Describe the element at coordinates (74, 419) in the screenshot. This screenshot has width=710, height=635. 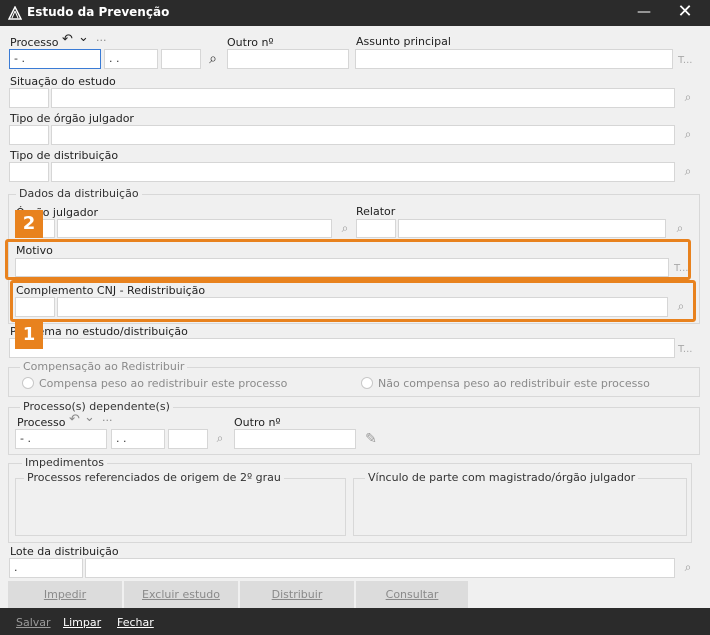
I see `dependente-undo-icon: ↶` at that location.